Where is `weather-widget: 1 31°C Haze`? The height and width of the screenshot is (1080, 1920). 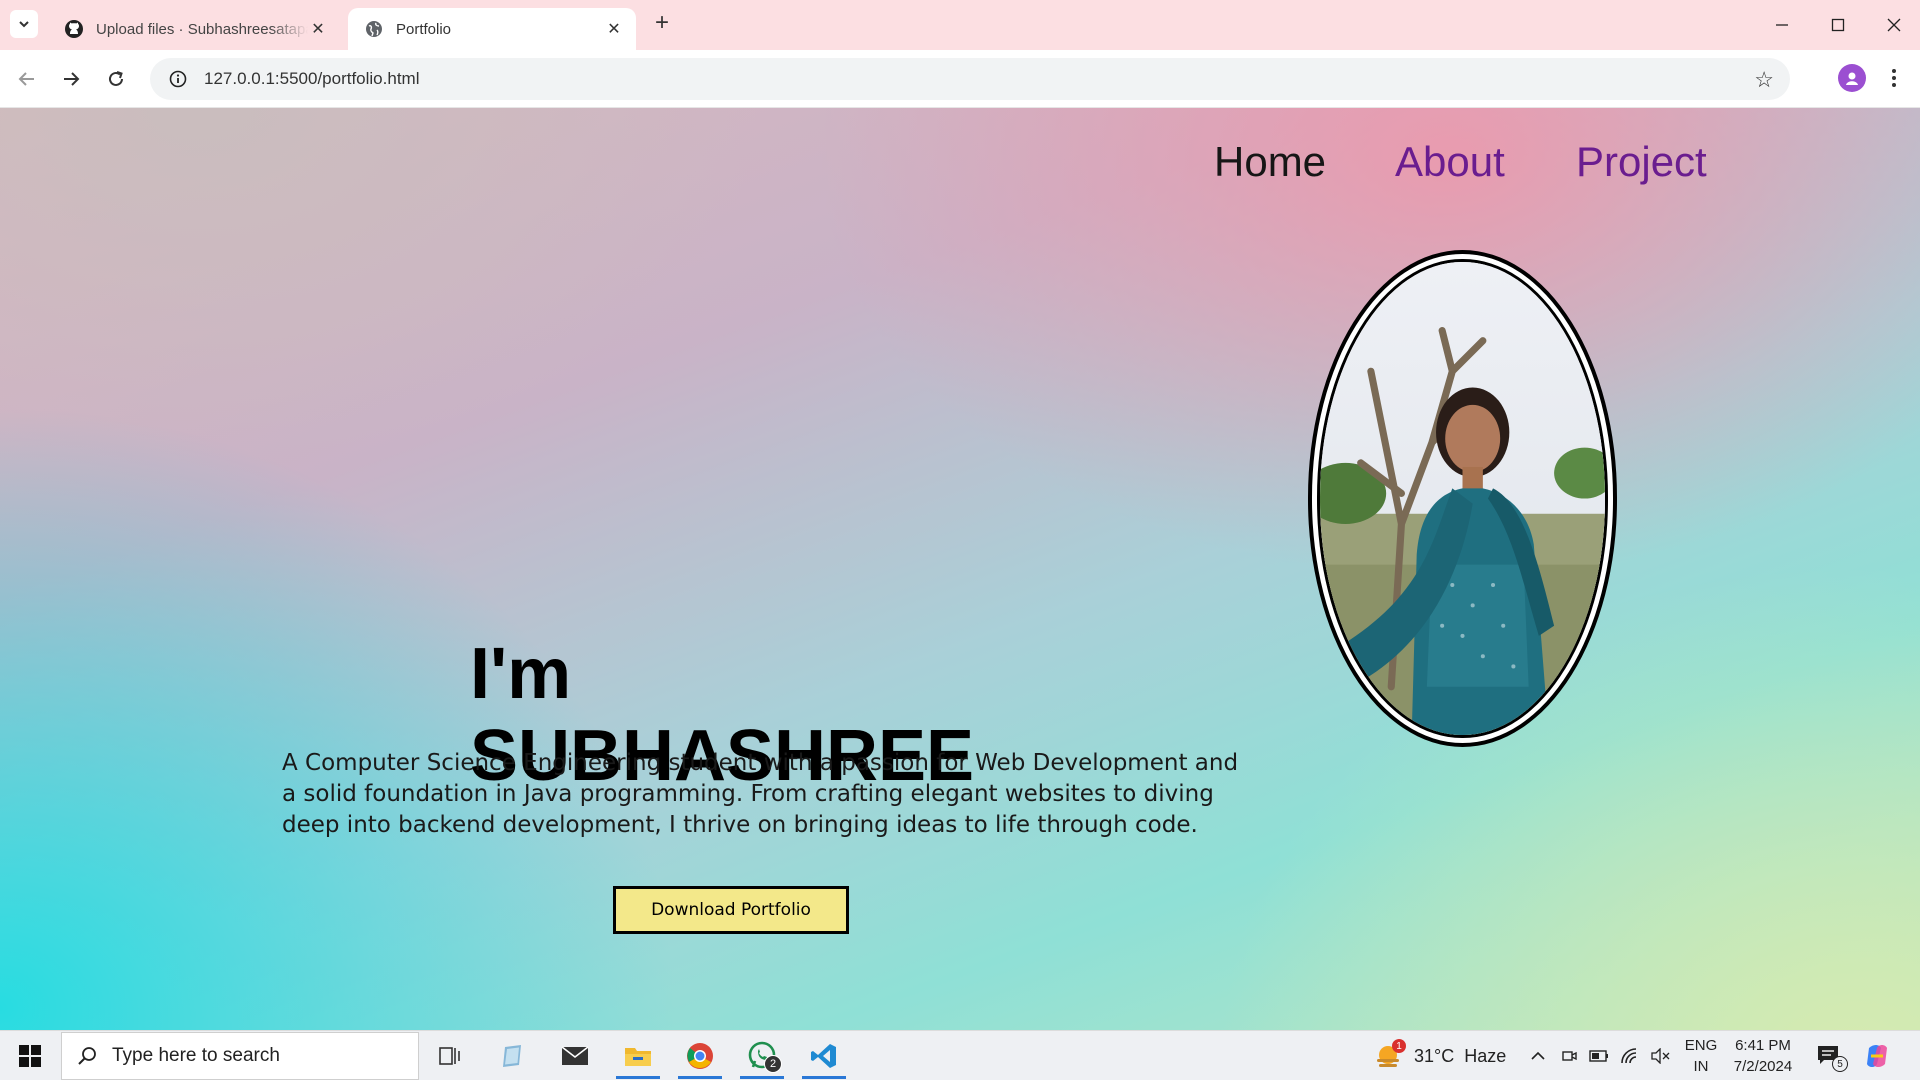 weather-widget: 1 31°C Haze is located at coordinates (1440, 1055).